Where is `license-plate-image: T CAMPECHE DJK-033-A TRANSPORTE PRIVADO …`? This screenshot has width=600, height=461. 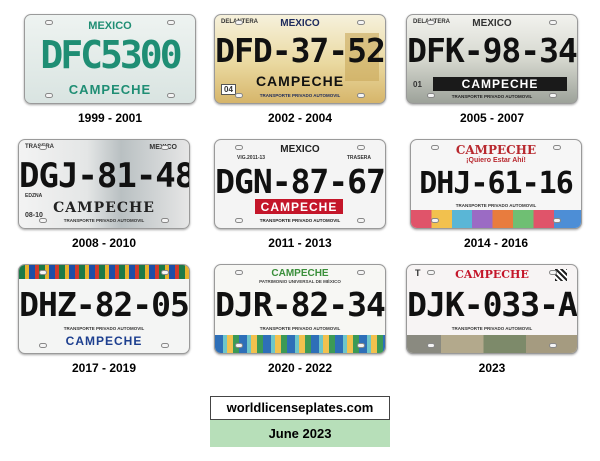
license-plate-image: T CAMPECHE DJK-033-A TRANSPORTE PRIVADO … is located at coordinates (492, 309).